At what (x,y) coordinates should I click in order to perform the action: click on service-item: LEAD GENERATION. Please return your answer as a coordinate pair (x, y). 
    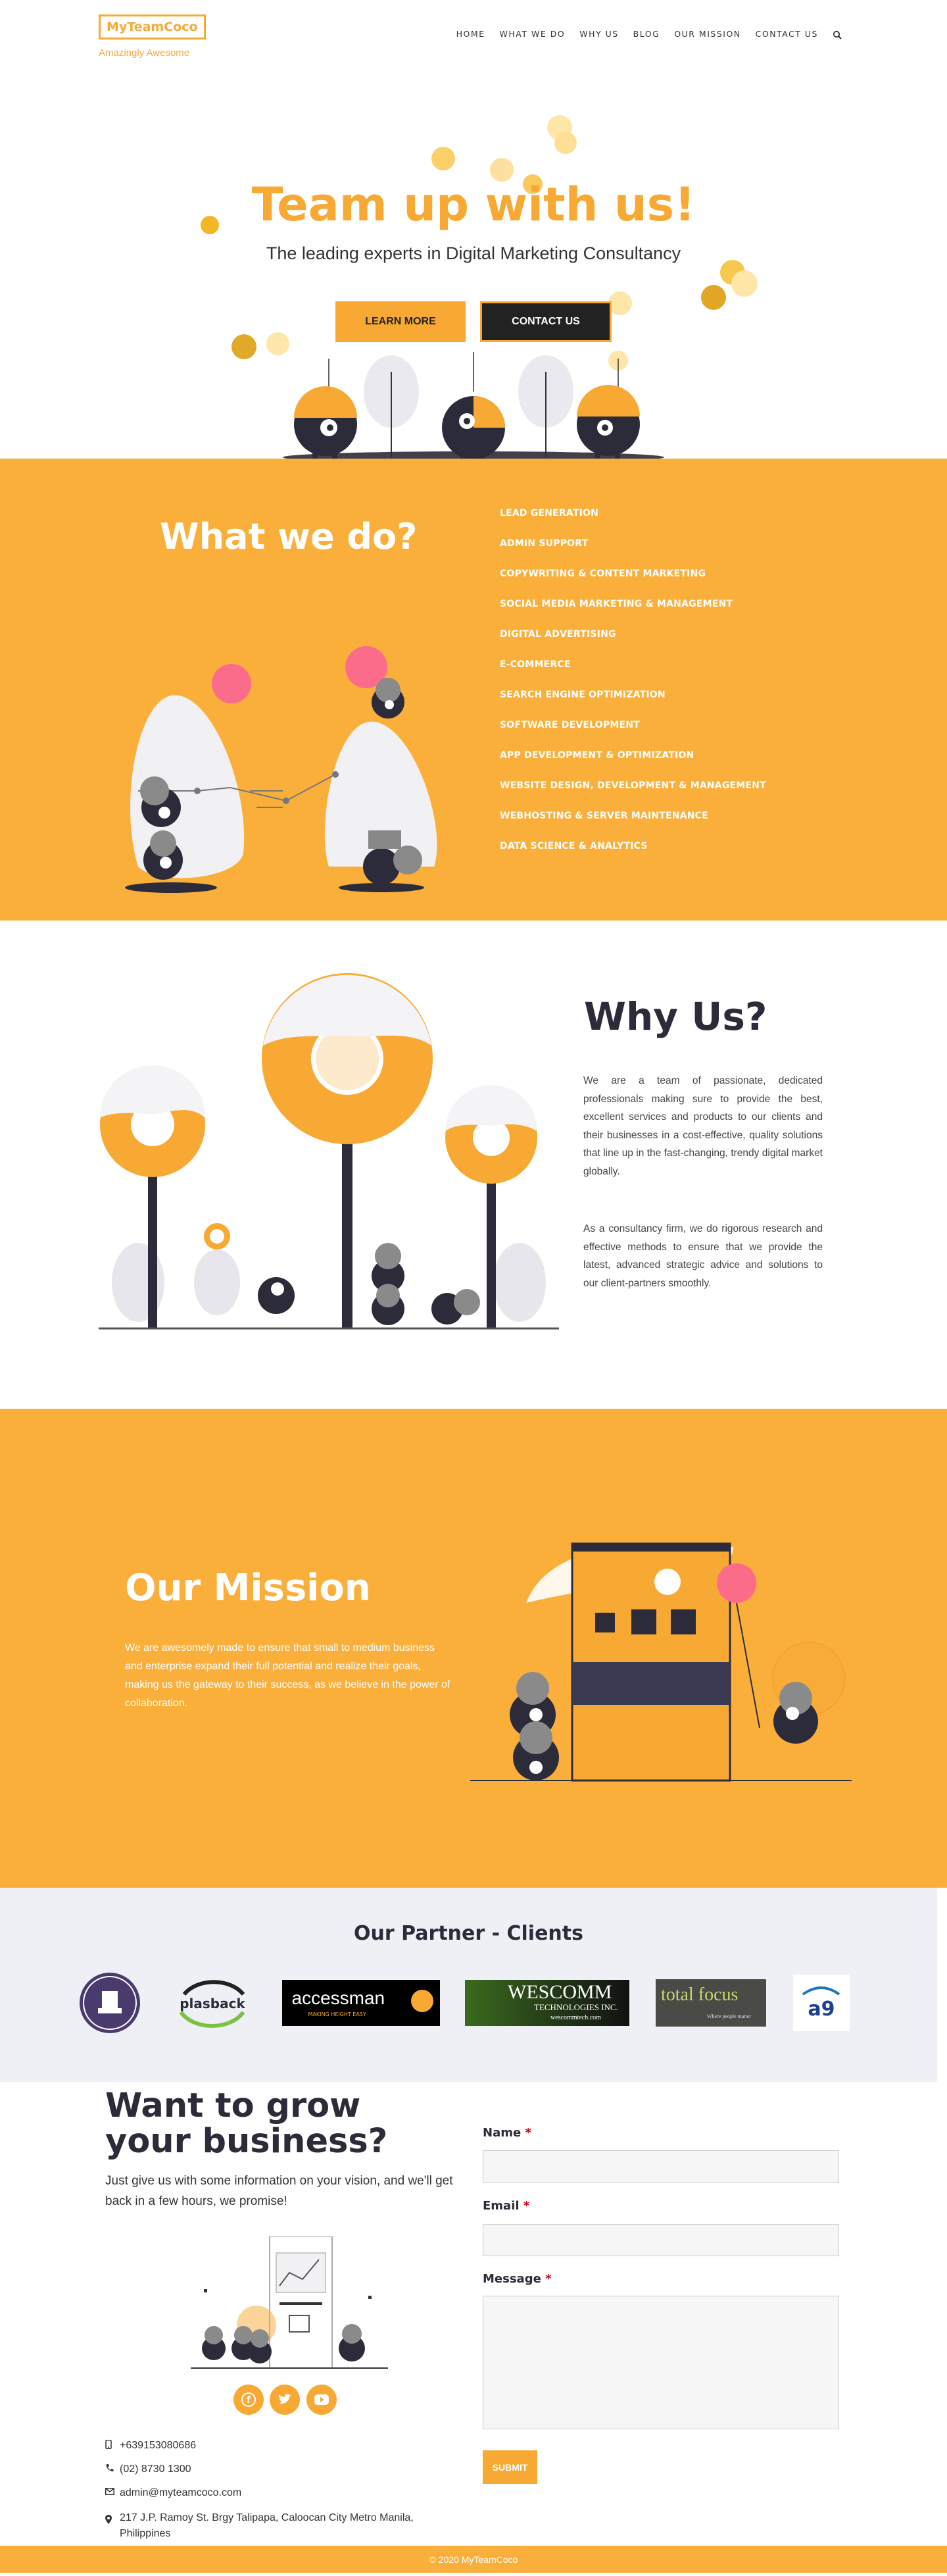
    Looking at the image, I should click on (633, 520).